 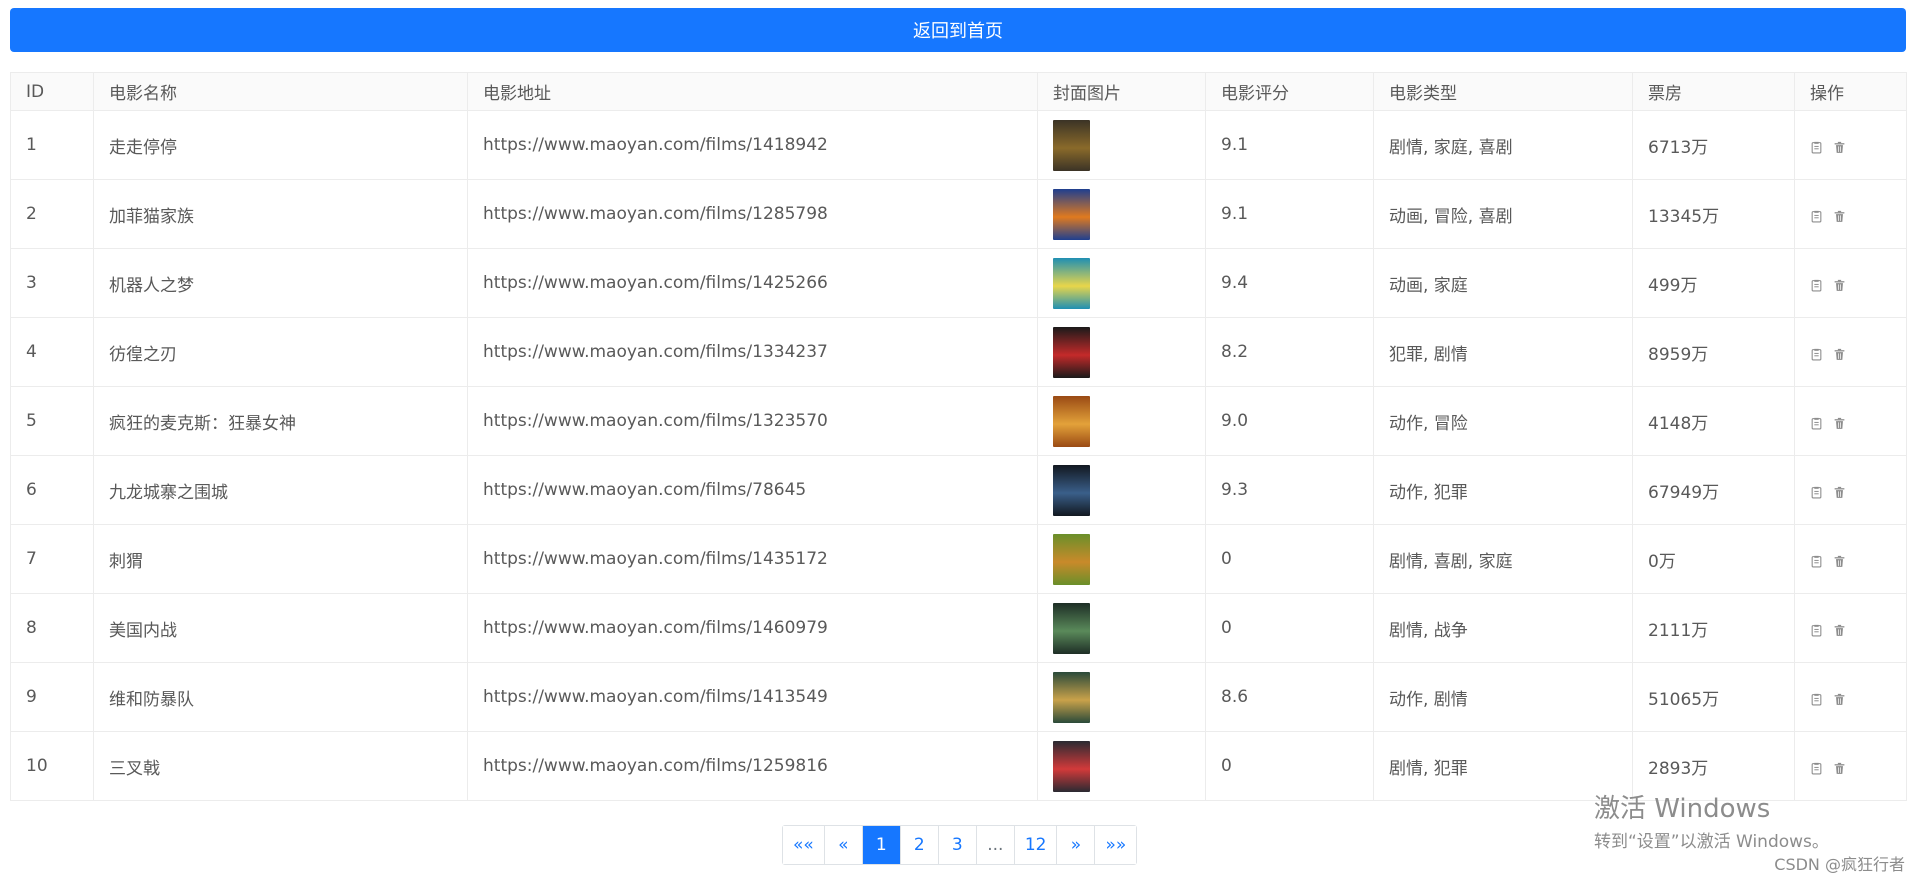 I want to click on cell-score: 9.0, so click(x=1289, y=421).